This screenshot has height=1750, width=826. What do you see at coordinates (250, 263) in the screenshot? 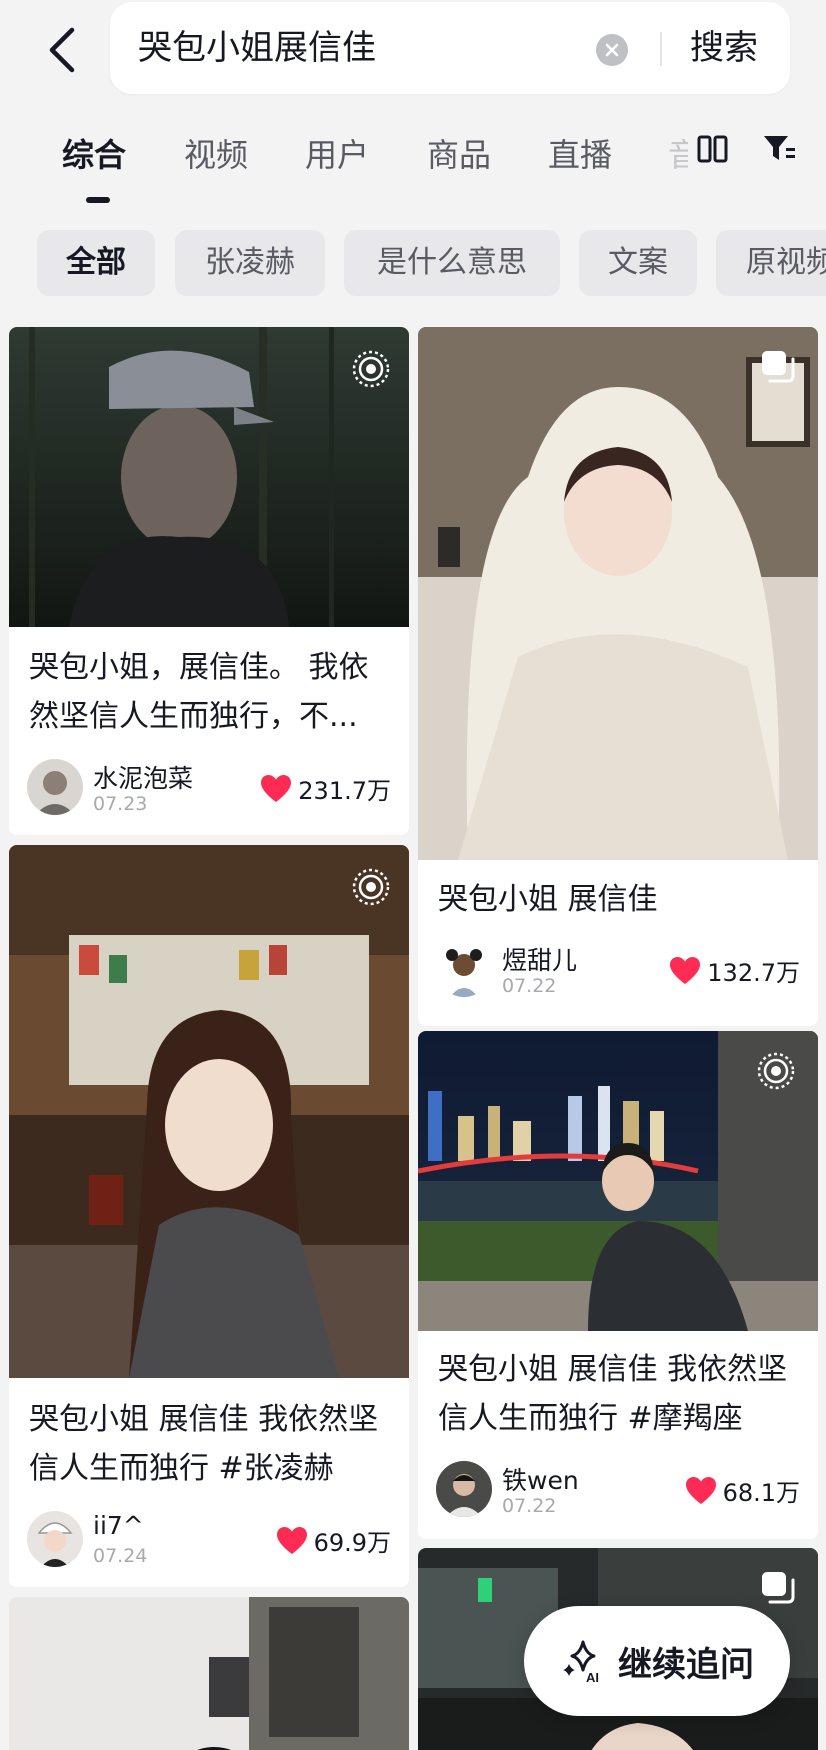
I see `chip-zhang-linghe: 张凌赫` at bounding box center [250, 263].